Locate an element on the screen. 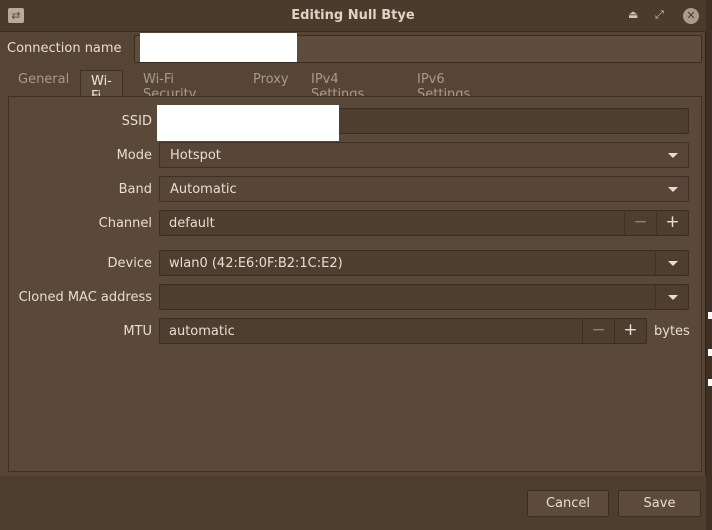 The image size is (712, 530). device-value: wlan0 (42:E6:0F:B2:1C:E2) is located at coordinates (256, 263).